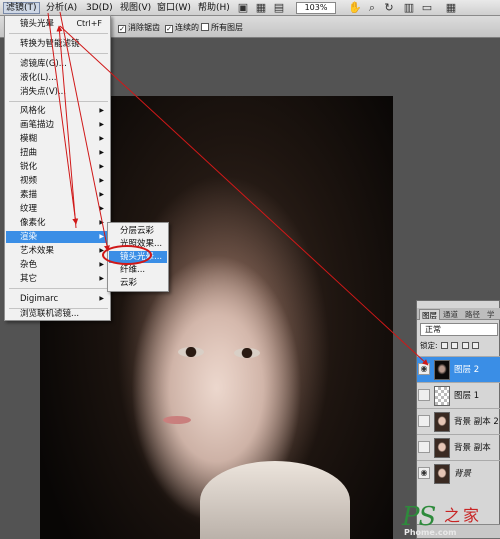  I want to click on contiguous-label: 连续的, so click(187, 27).